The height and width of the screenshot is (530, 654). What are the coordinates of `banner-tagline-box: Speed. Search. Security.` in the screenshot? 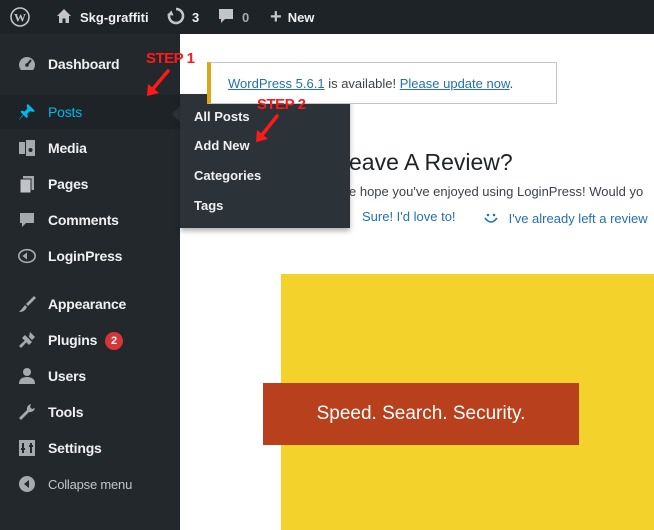 It's located at (421, 414).